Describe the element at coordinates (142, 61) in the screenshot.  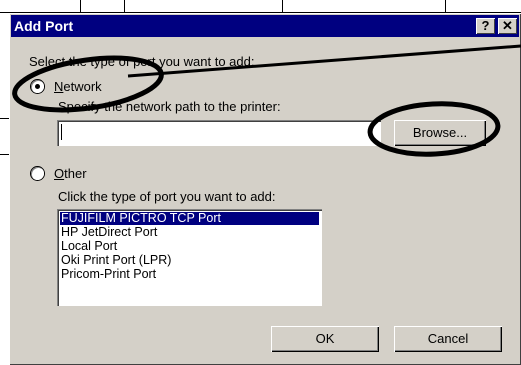
I see `dialog-prompt: Select the type of port you want to add:` at that location.